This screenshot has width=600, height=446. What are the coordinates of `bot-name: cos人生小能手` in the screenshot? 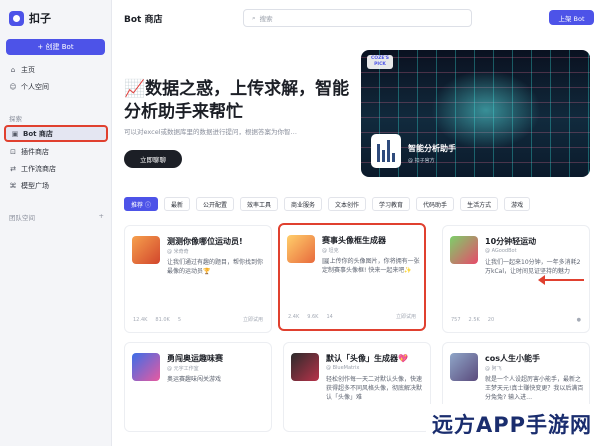 It's located at (512, 358).